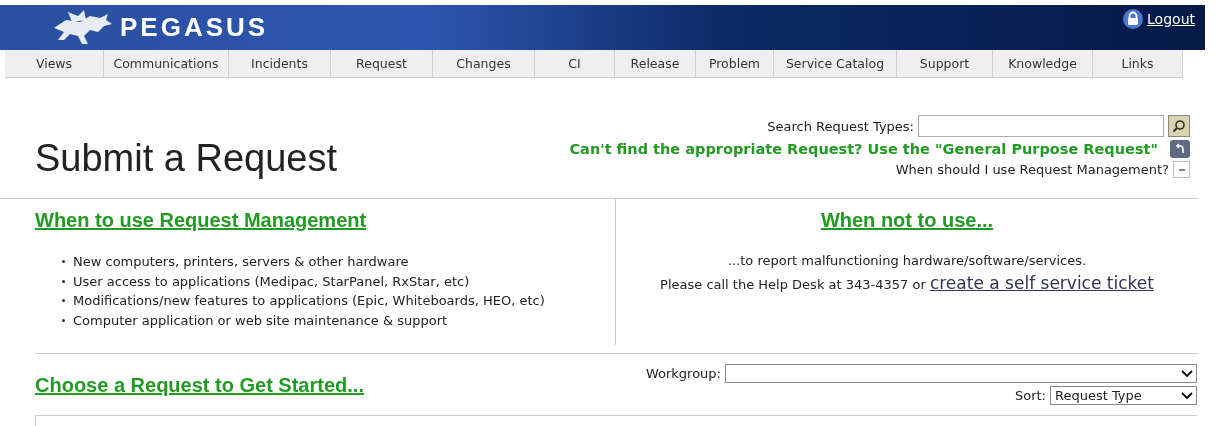  I want to click on nav-tab: Support, so click(945, 64).